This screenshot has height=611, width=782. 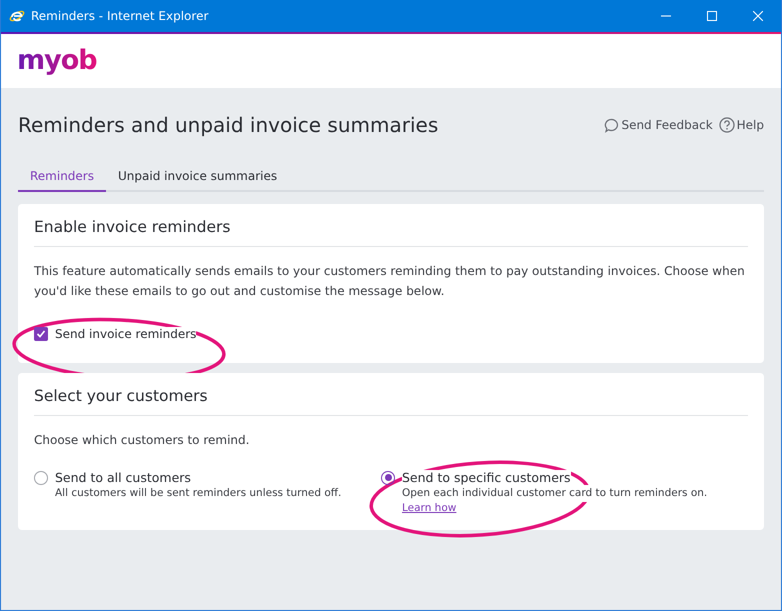 I want to click on window-title: Reminders - Internet Explorer, so click(x=120, y=16).